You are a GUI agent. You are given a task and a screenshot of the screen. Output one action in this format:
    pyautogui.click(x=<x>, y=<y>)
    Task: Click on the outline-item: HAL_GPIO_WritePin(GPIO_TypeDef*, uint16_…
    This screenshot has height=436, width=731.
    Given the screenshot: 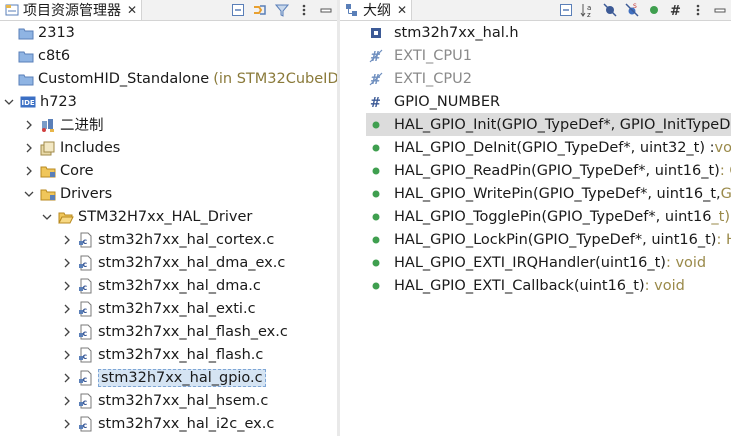 What is the action you would take?
    pyautogui.click(x=549, y=193)
    